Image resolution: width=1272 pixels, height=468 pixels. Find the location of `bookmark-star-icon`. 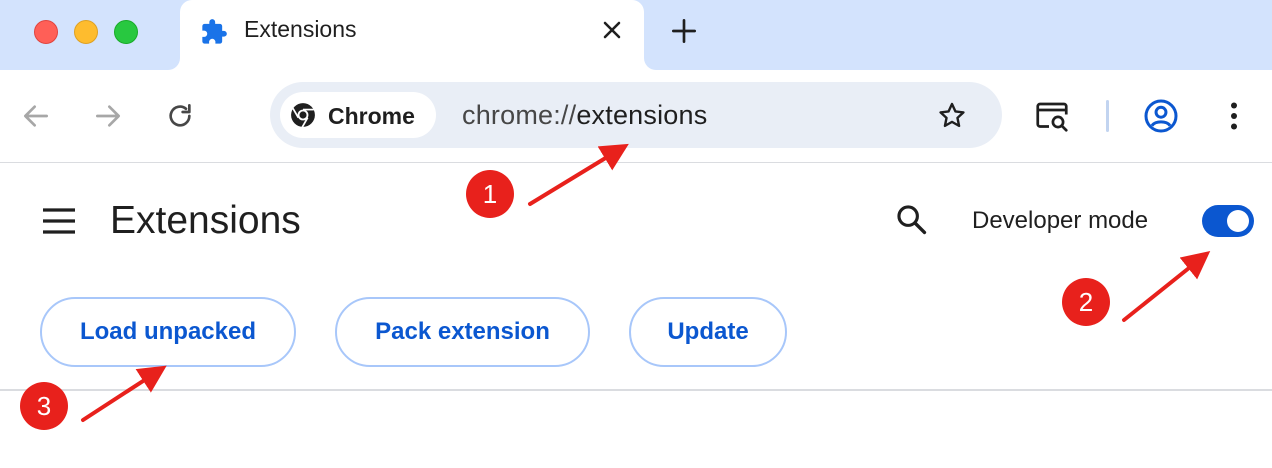

bookmark-star-icon is located at coordinates (952, 116).